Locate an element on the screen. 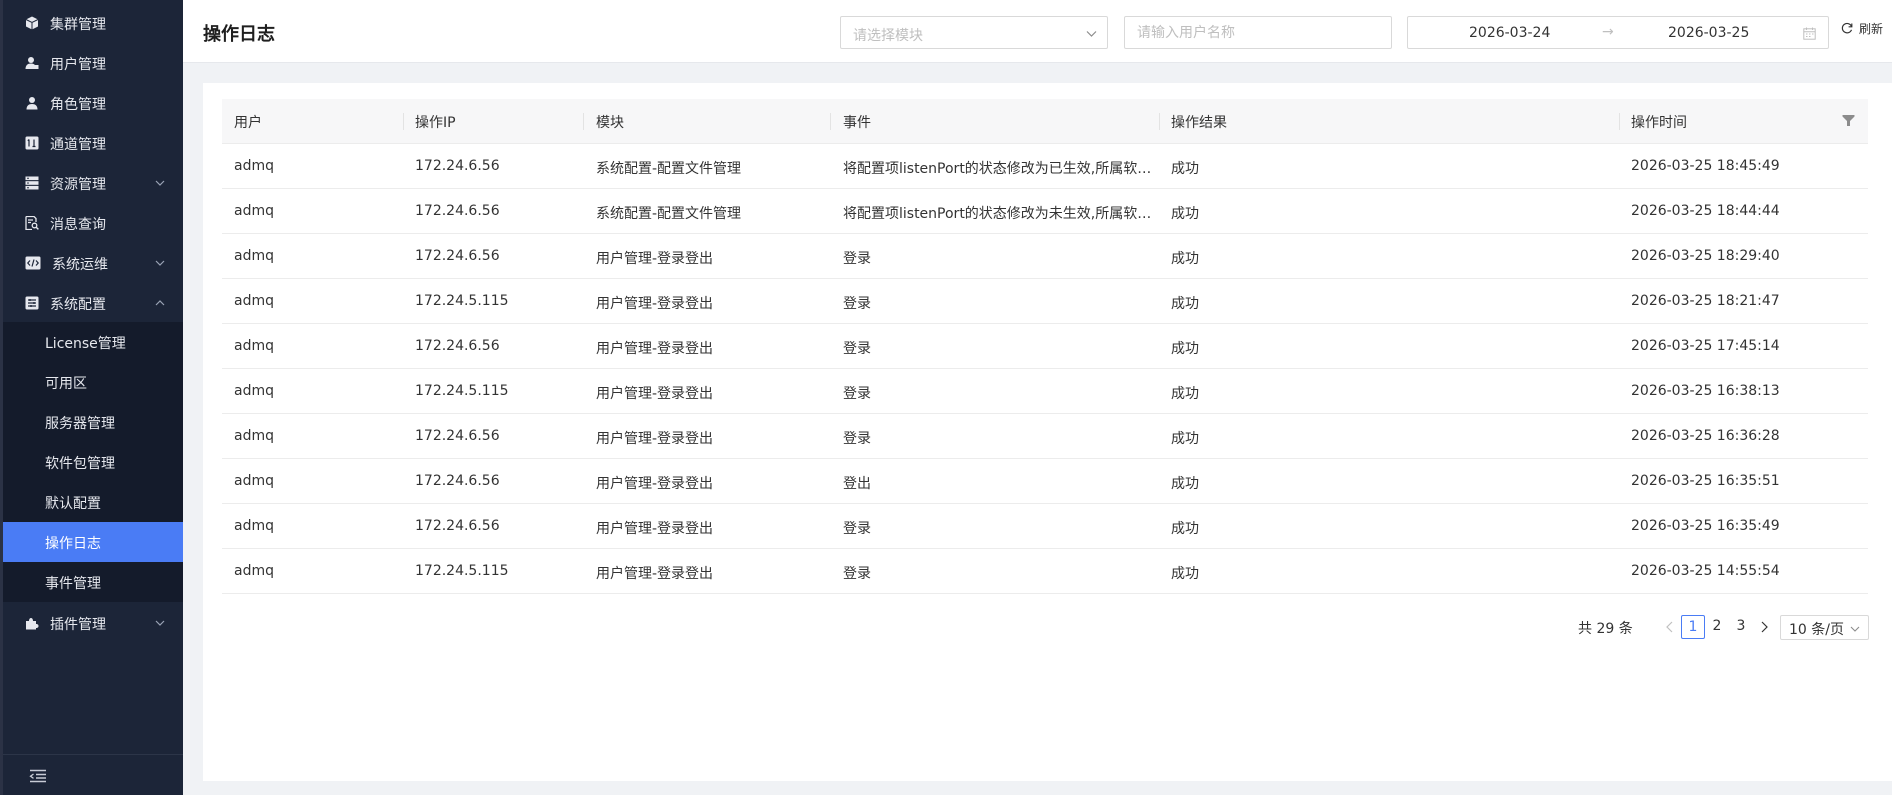 This screenshot has width=1892, height=795. pagination-page: 2 is located at coordinates (1717, 627).